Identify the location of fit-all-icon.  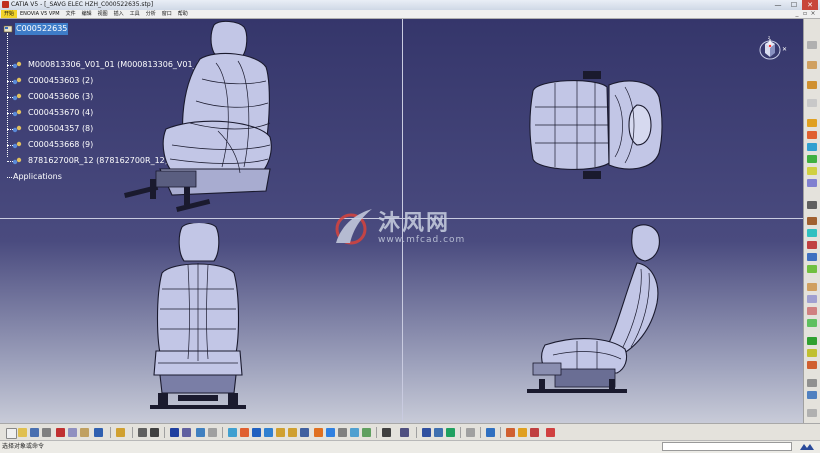
(244, 432).